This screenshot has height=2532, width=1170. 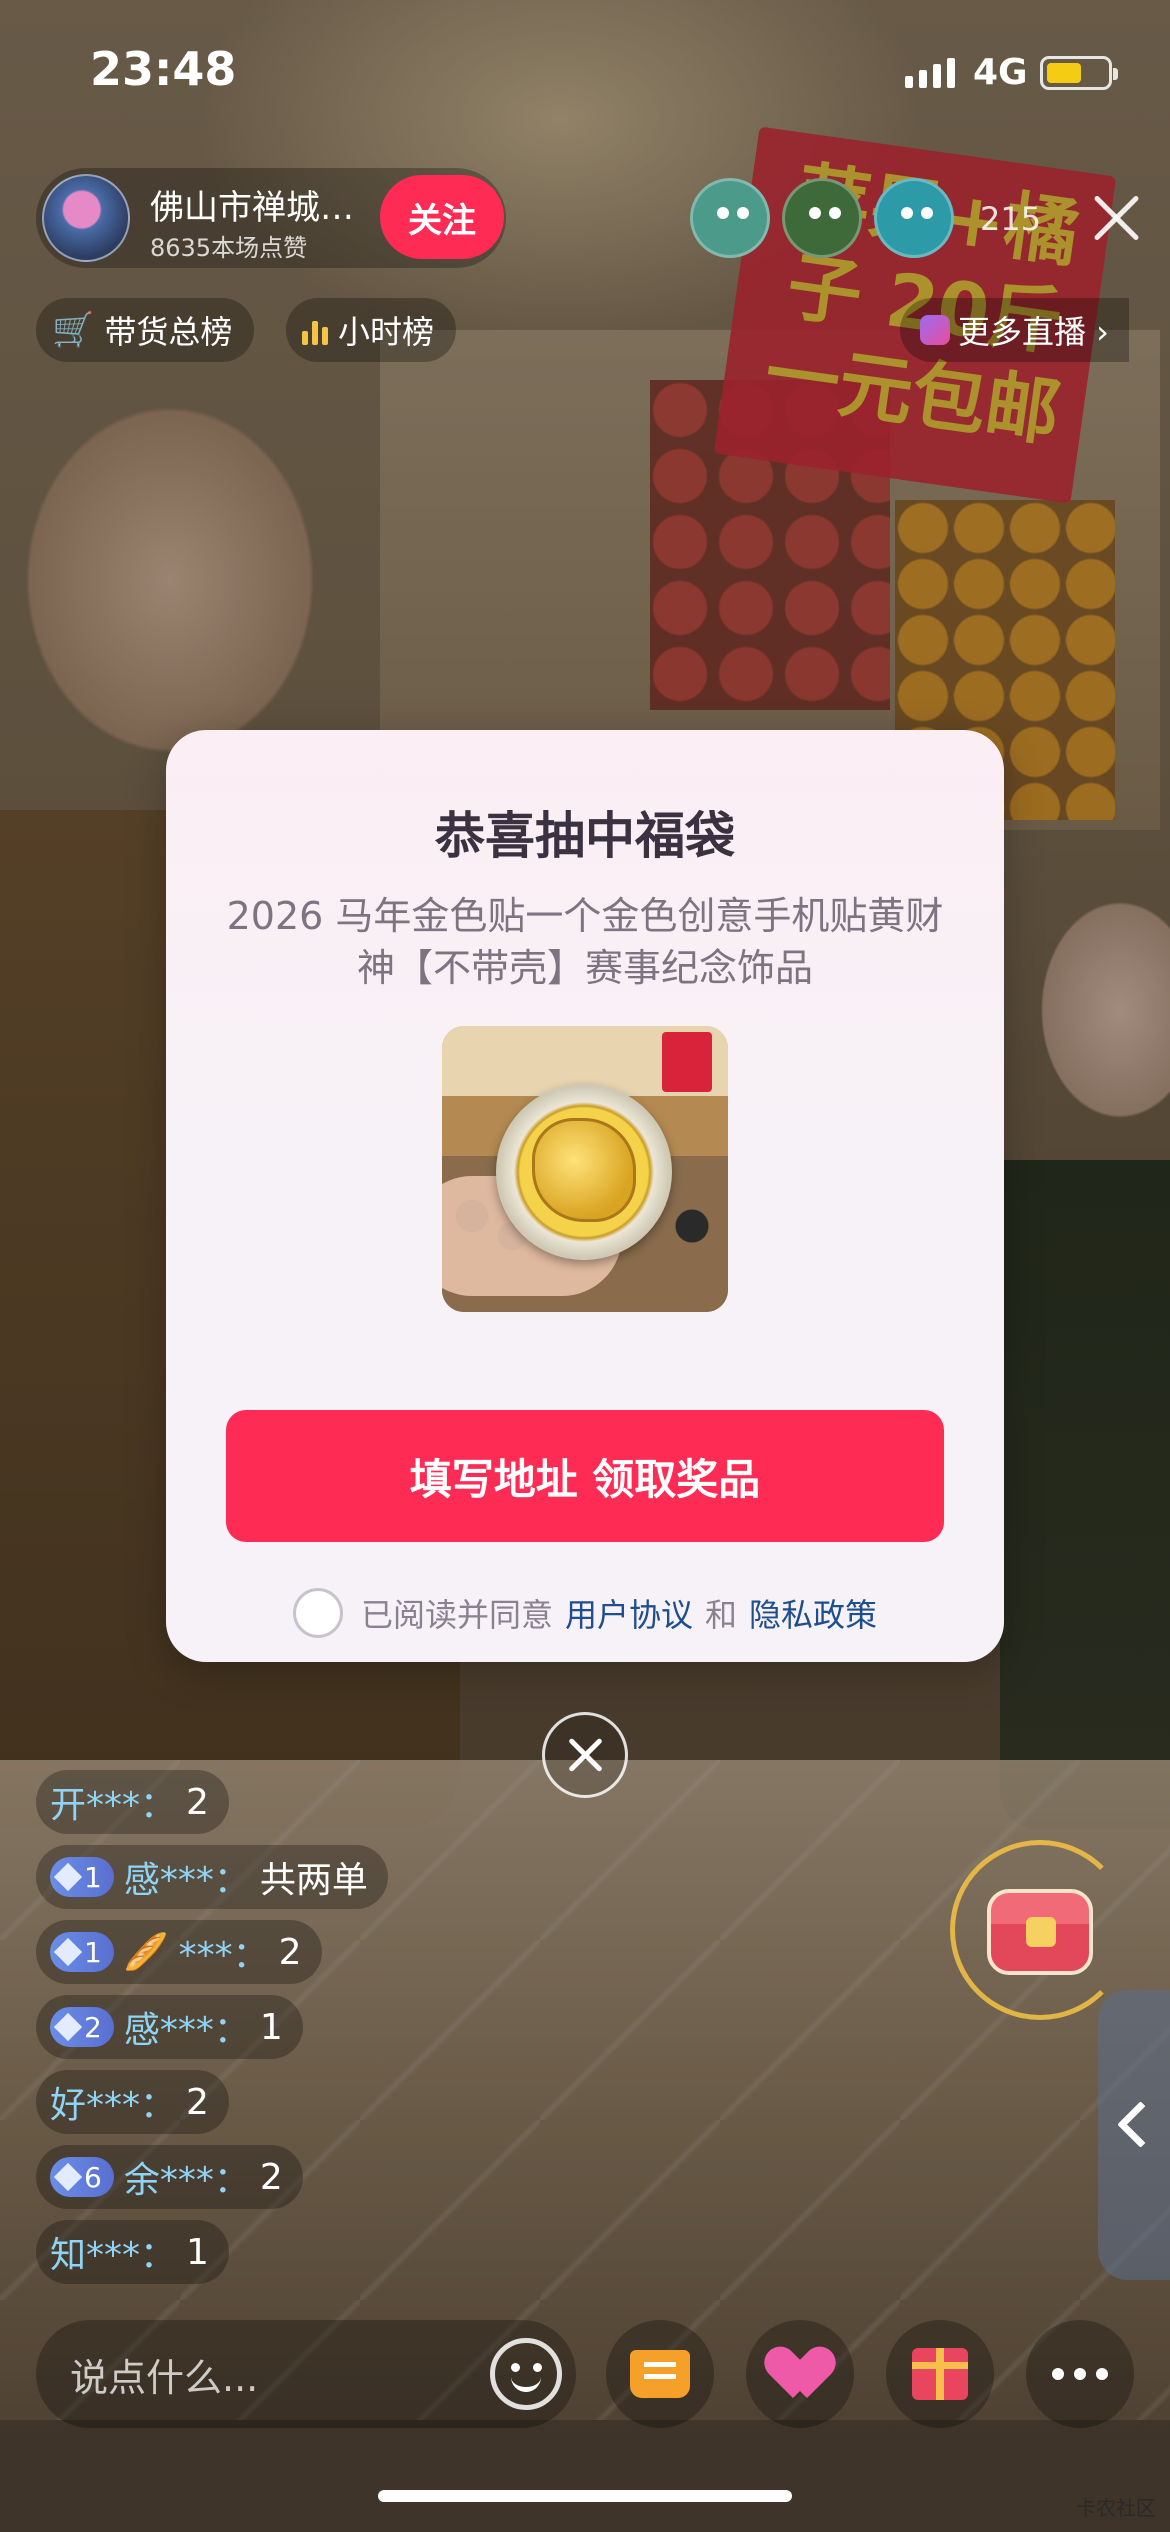 I want to click on close-live-icon, so click(x=1117, y=217).